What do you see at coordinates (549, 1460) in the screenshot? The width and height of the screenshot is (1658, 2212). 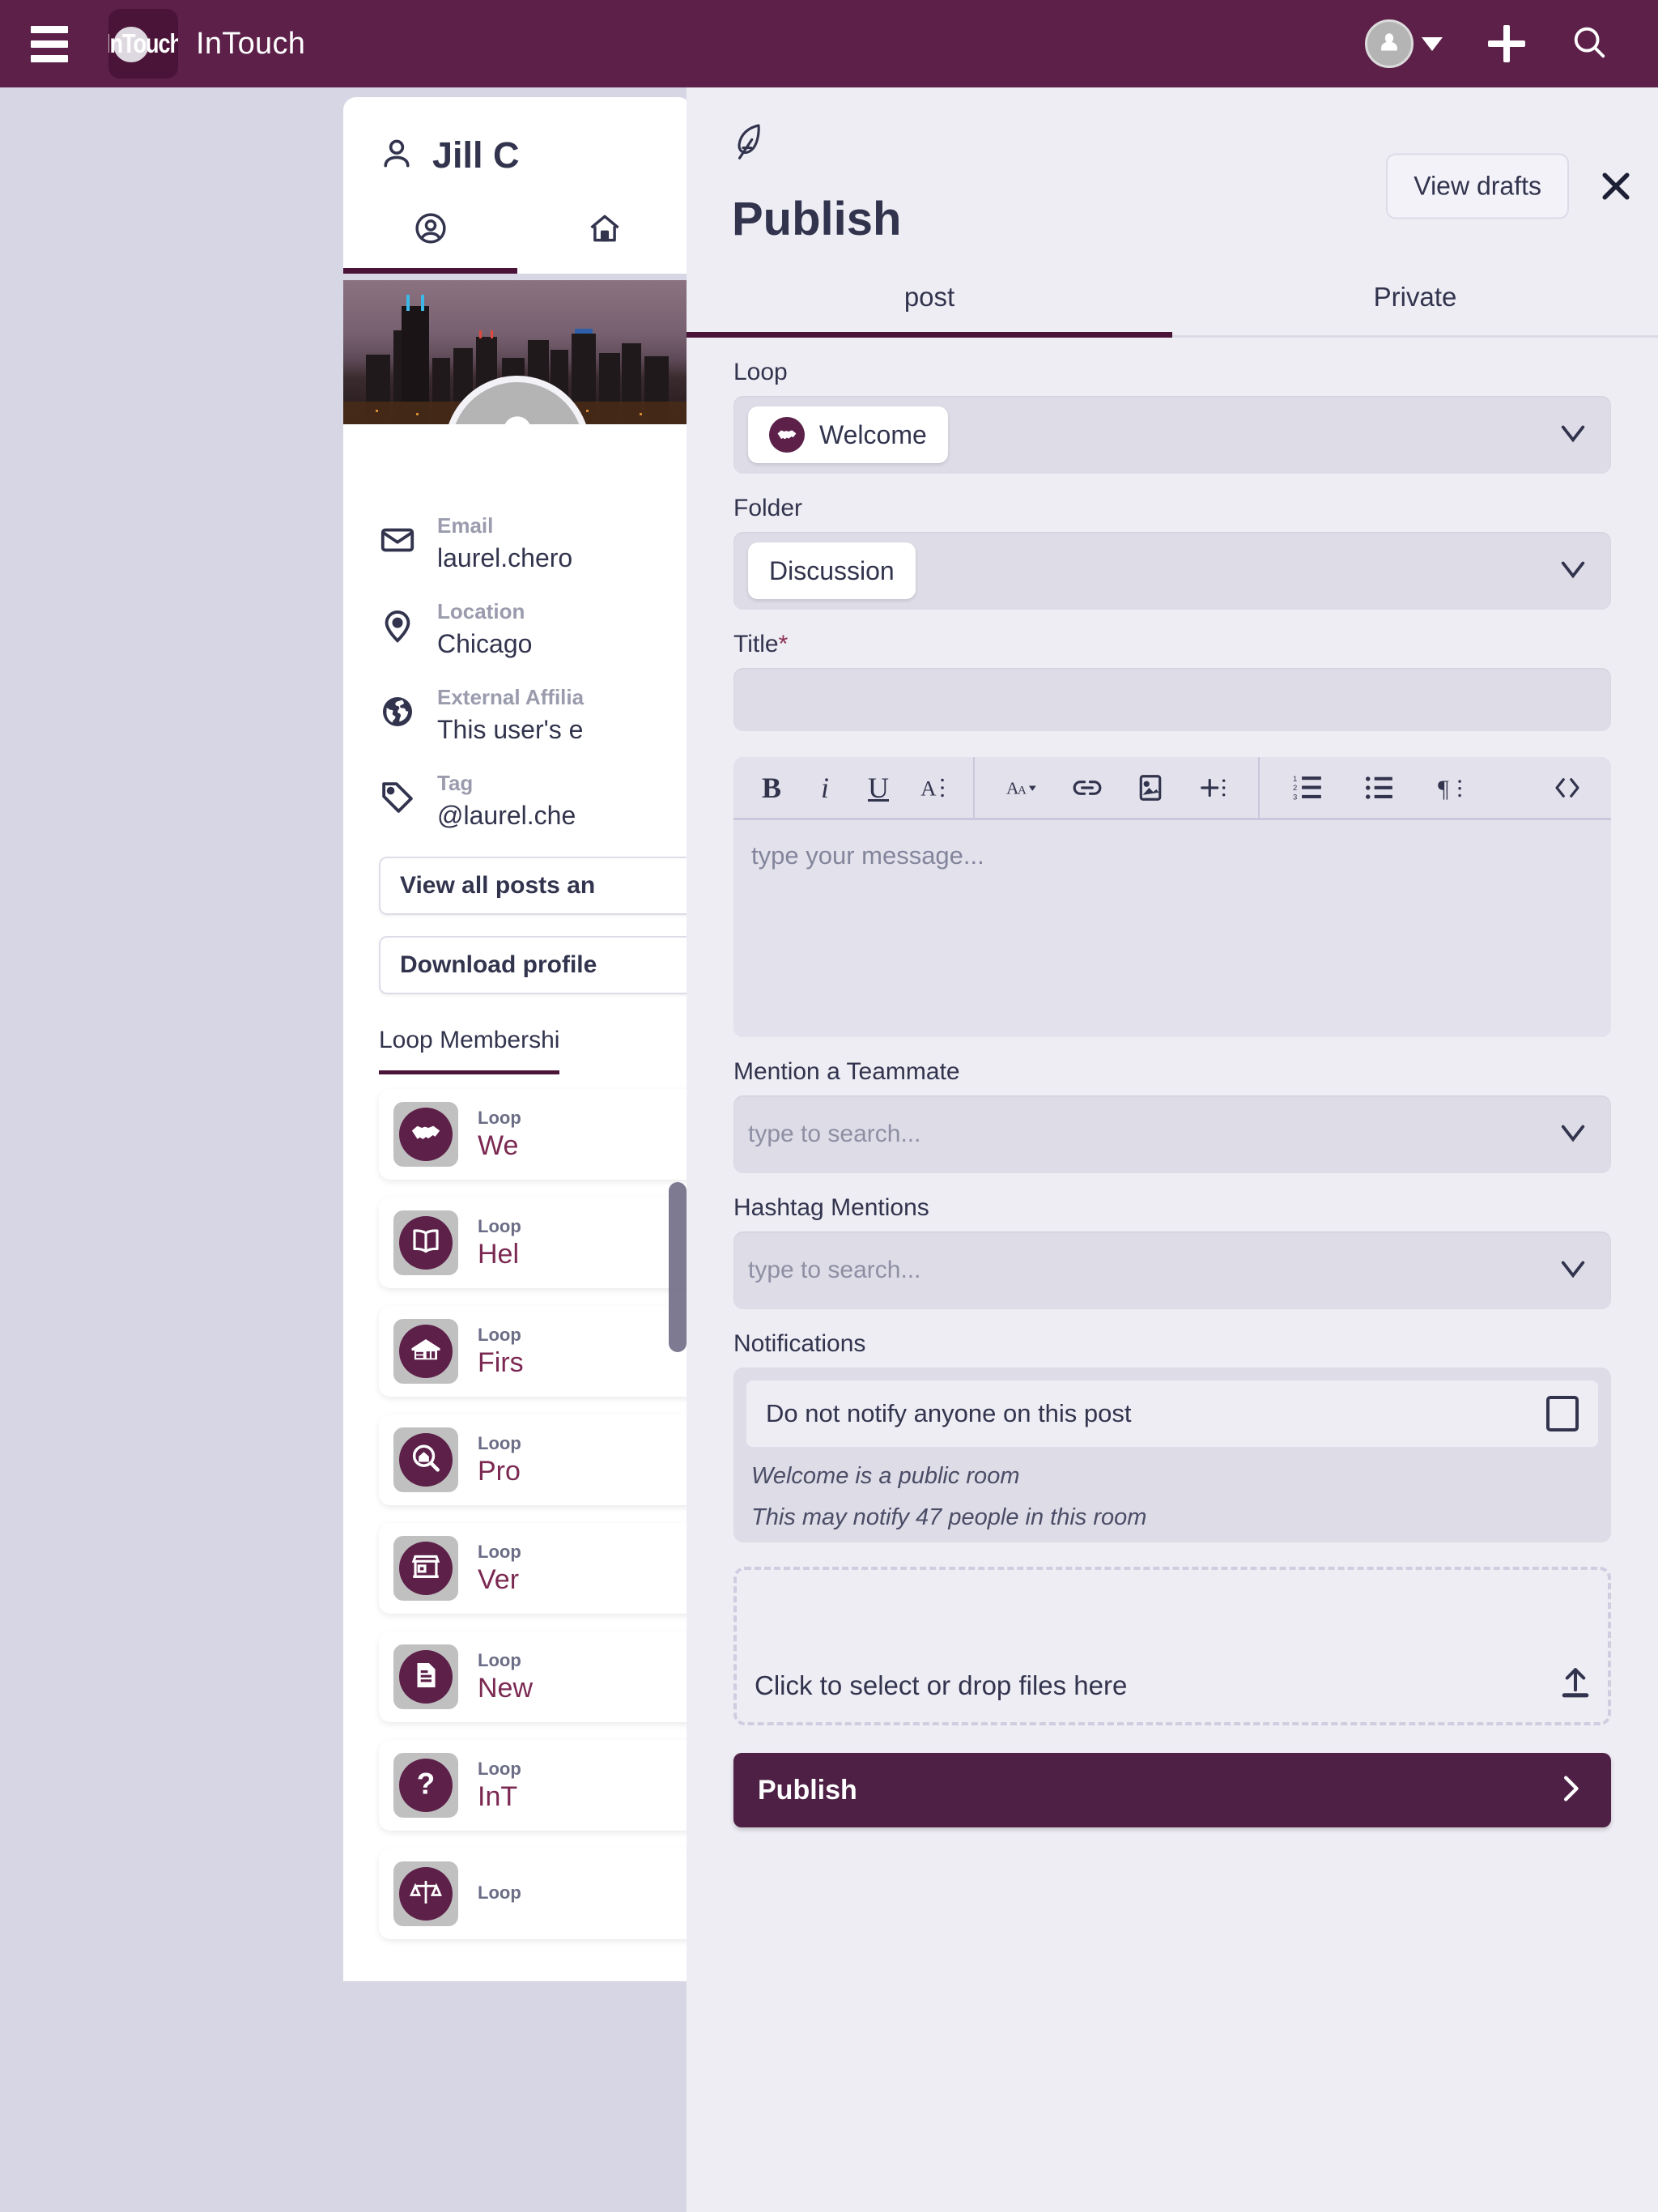 I see `list-item: Loop Pro` at bounding box center [549, 1460].